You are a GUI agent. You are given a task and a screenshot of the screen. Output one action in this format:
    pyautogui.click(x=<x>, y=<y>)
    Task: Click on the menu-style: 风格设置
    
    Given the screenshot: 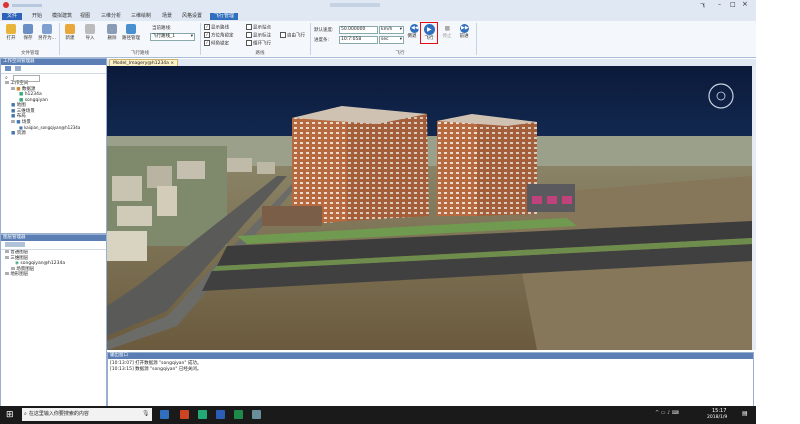 What is the action you would take?
    pyautogui.click(x=192, y=16)
    